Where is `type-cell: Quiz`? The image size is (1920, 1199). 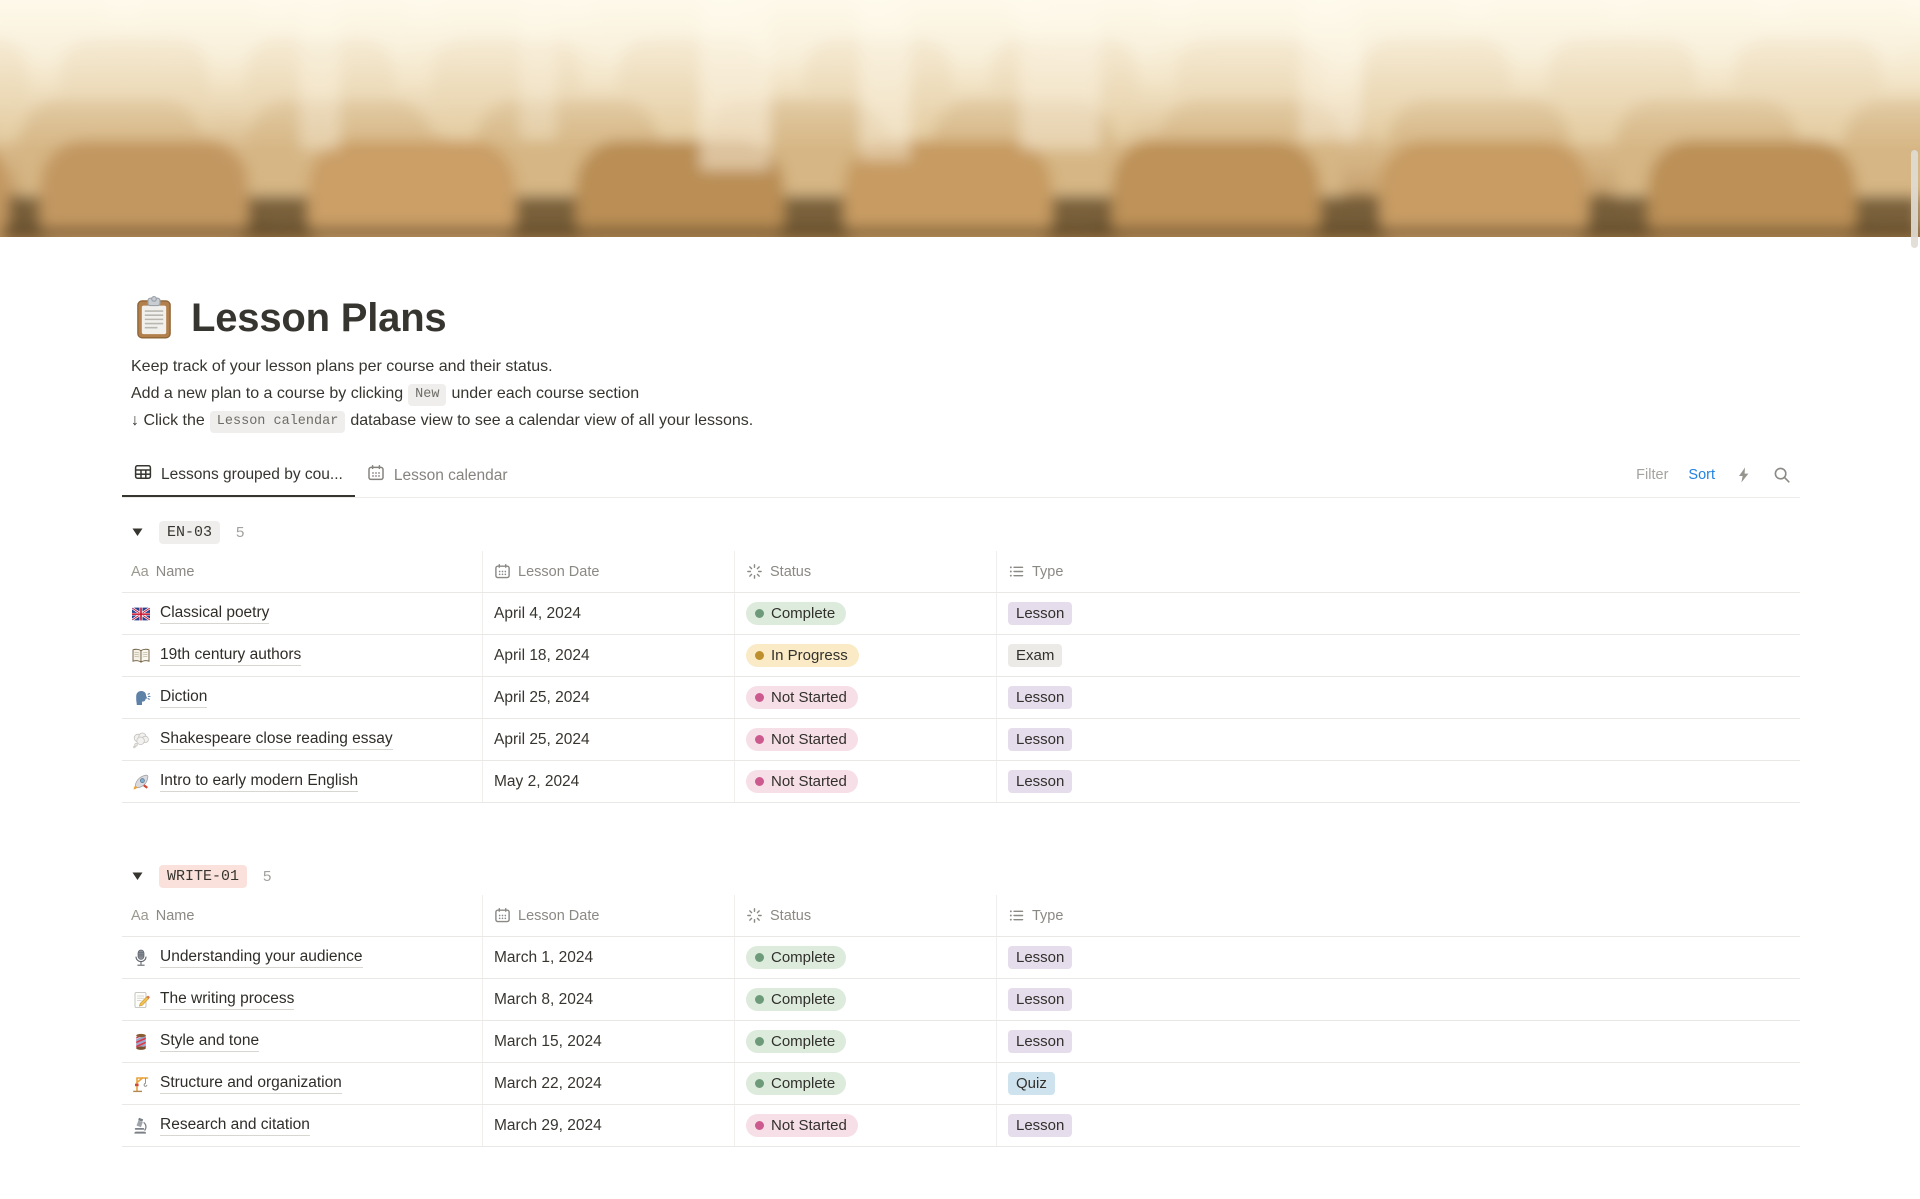
type-cell: Quiz is located at coordinates (1398, 1083).